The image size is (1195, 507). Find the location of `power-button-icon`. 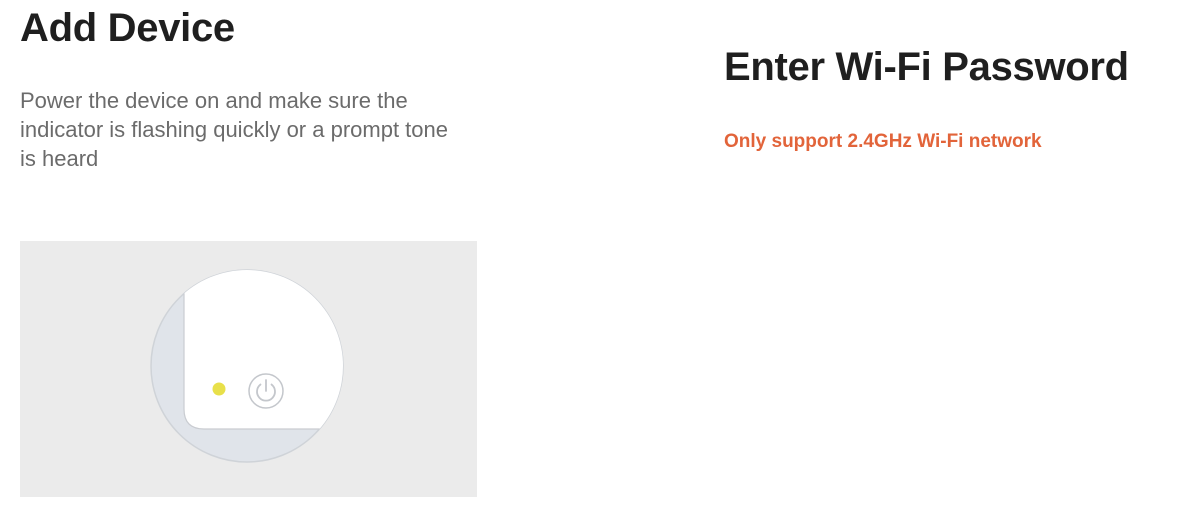

power-button-icon is located at coordinates (266, 391).